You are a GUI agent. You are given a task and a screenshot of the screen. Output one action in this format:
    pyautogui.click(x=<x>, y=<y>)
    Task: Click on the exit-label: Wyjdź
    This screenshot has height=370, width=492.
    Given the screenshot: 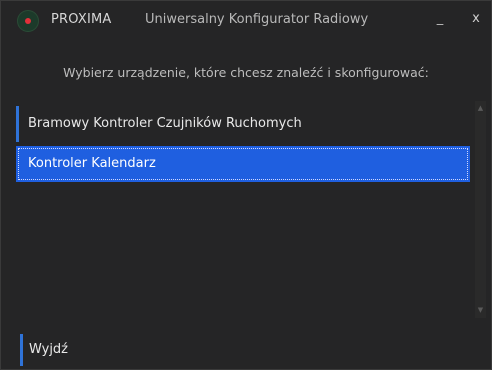 What is the action you would take?
    pyautogui.click(x=49, y=349)
    